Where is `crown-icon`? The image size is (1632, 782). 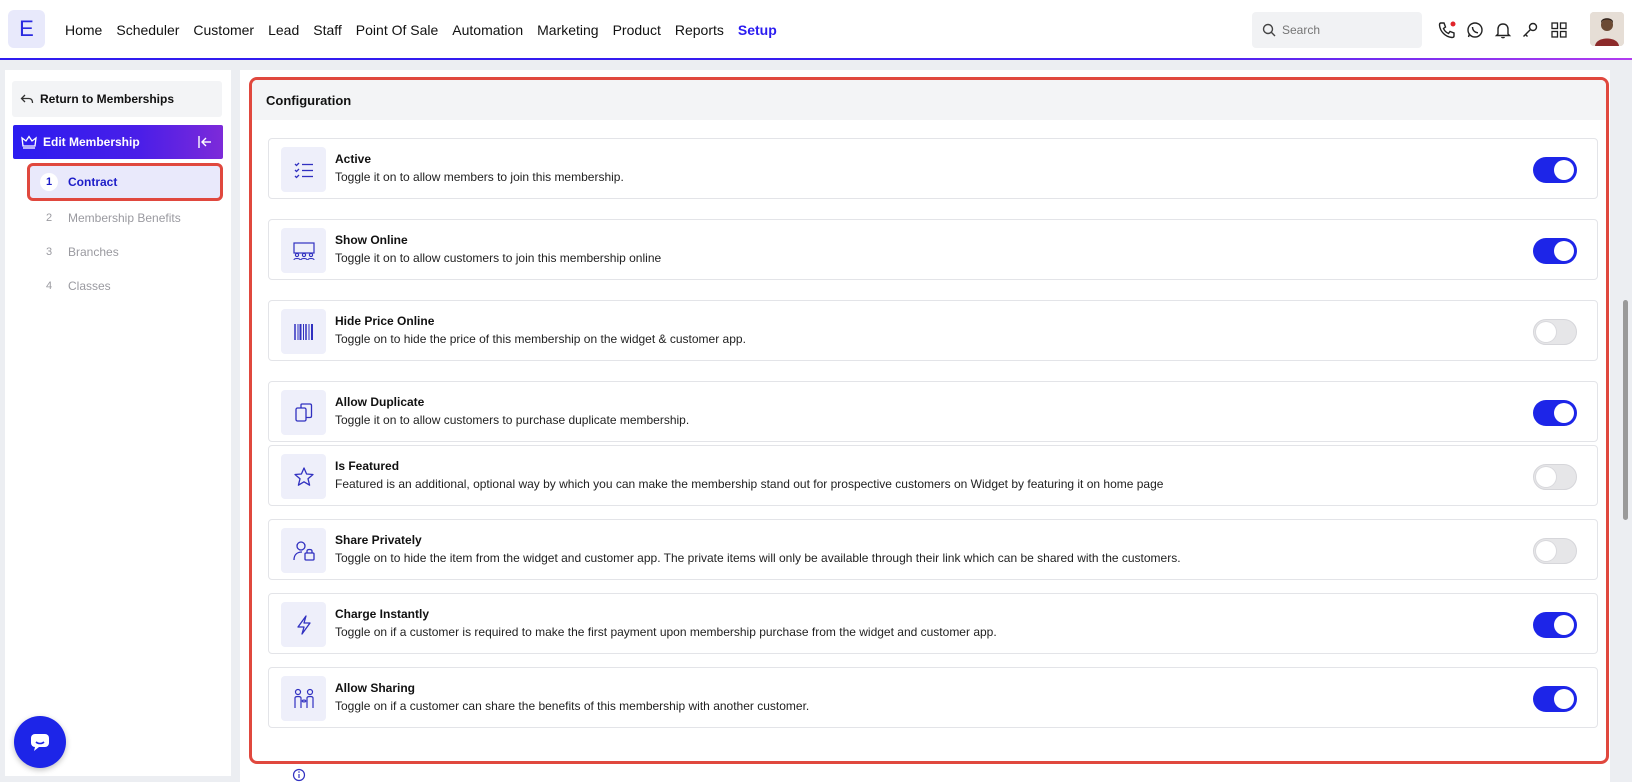
crown-icon is located at coordinates (29, 142).